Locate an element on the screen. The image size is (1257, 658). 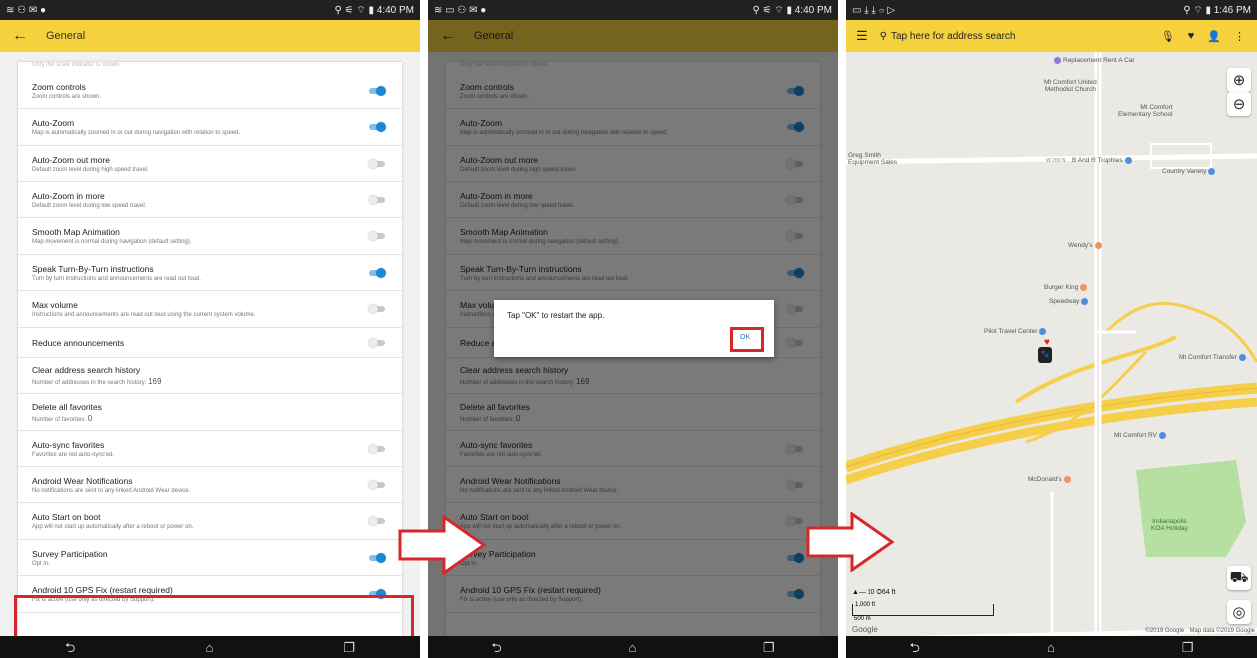
map-label-speedway: Speedway is located at coordinates (1069, 301).